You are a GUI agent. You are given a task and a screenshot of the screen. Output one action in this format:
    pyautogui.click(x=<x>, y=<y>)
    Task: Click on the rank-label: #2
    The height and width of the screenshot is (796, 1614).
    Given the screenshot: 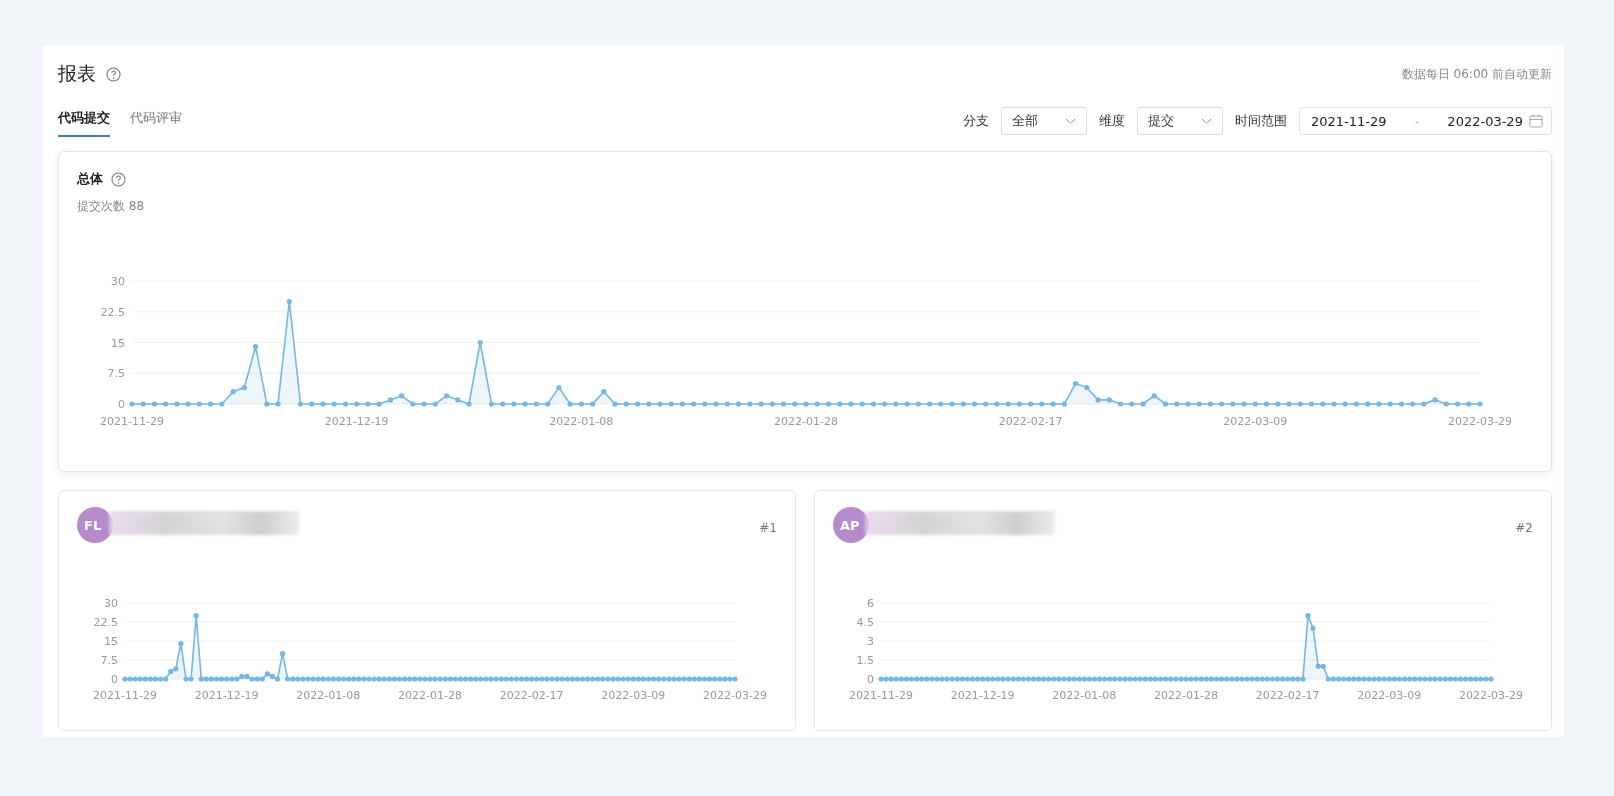 What is the action you would take?
    pyautogui.click(x=1524, y=528)
    